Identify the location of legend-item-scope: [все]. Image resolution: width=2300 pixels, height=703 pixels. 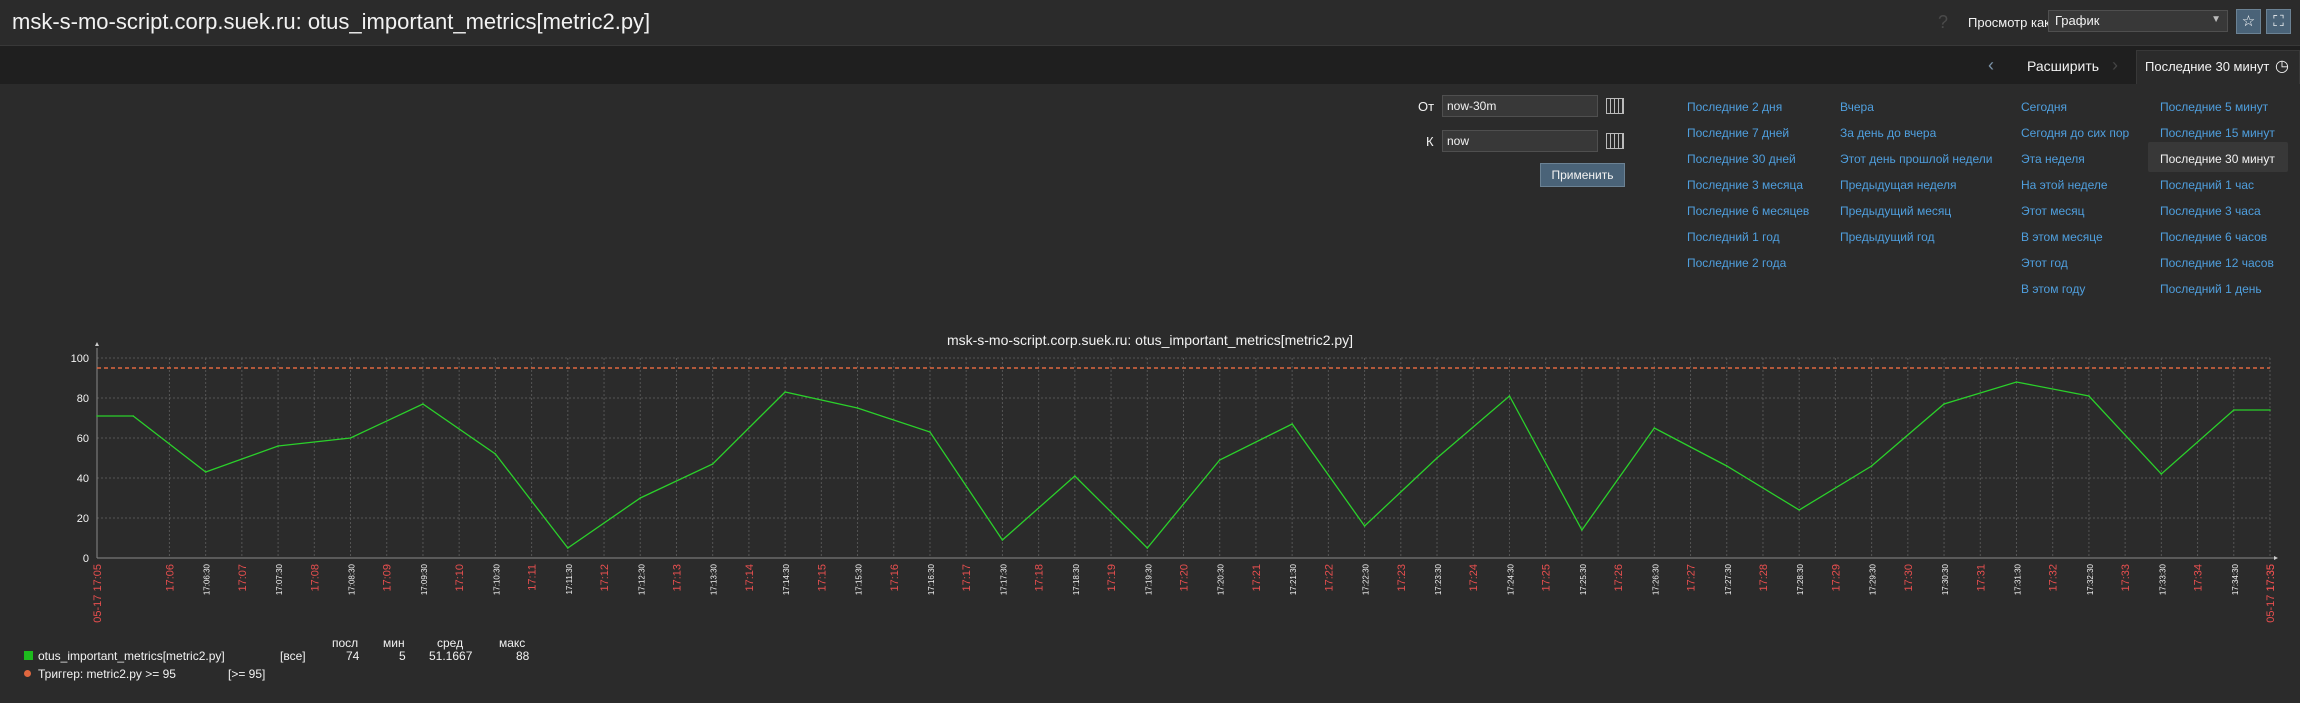
(293, 656).